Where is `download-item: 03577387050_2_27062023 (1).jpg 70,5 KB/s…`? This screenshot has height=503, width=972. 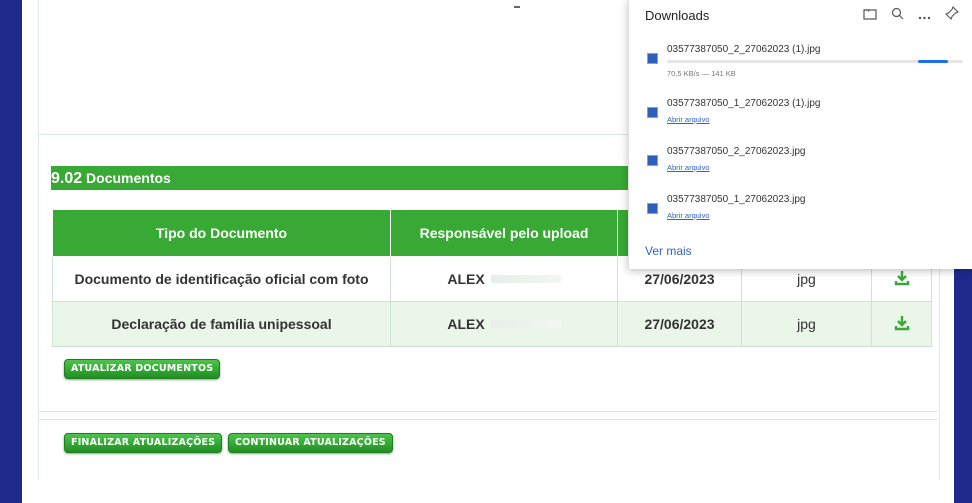 download-item: 03577387050_2_27062023 (1).jpg 70,5 KB/s… is located at coordinates (805, 64).